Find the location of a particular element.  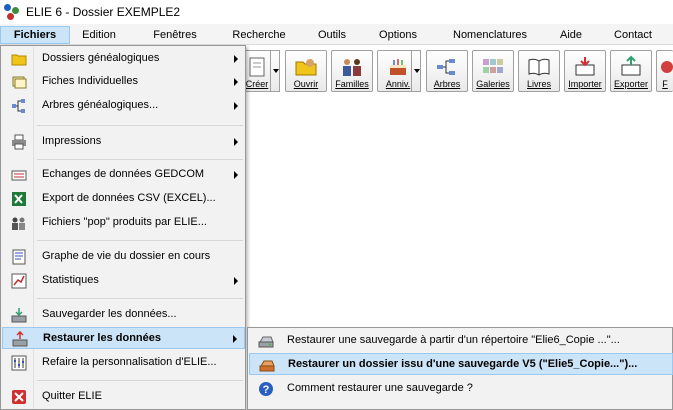

customize-icon is located at coordinates (19, 363).